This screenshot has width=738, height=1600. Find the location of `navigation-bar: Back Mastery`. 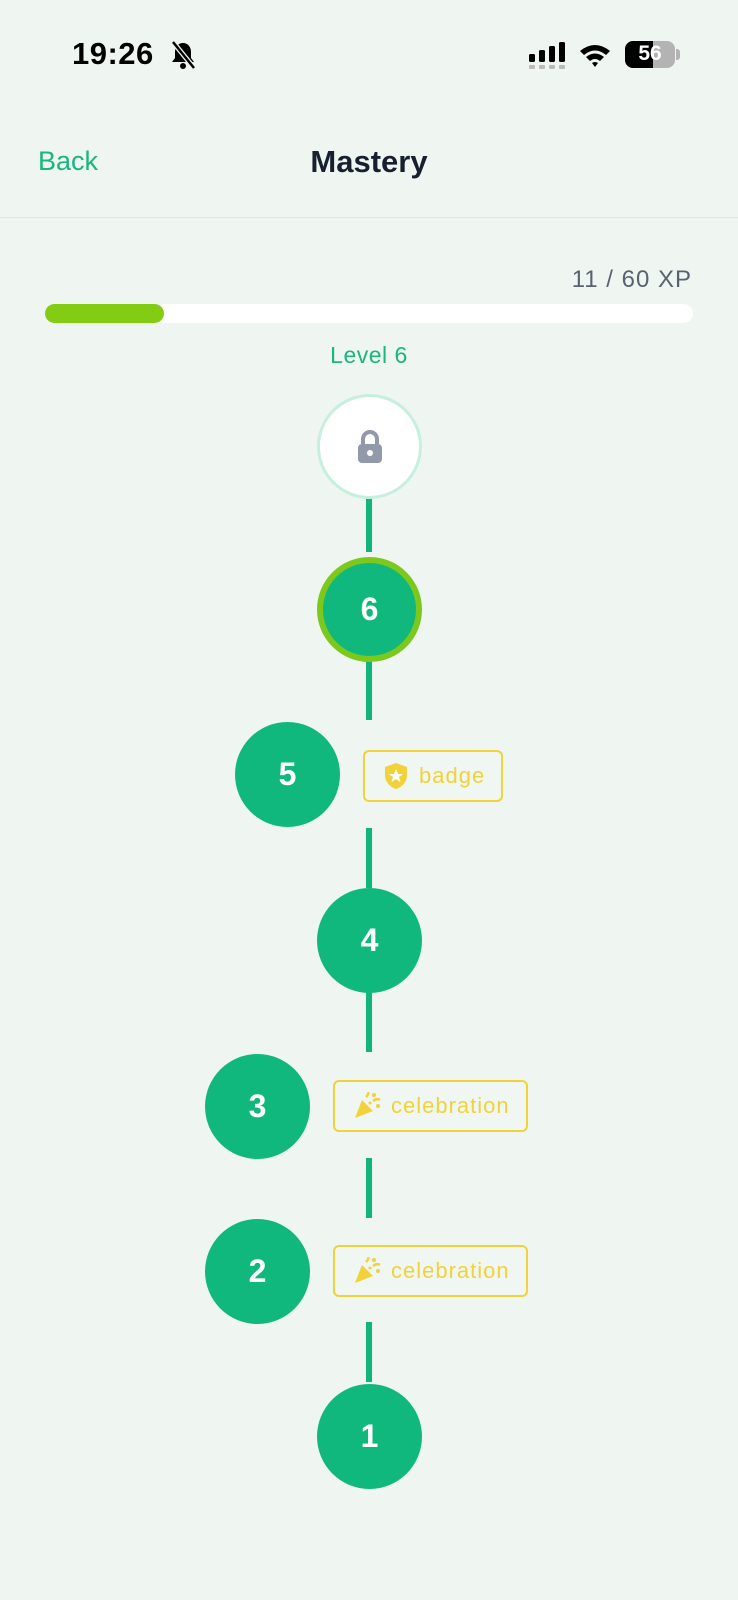

navigation-bar: Back Mastery is located at coordinates (369, 164).